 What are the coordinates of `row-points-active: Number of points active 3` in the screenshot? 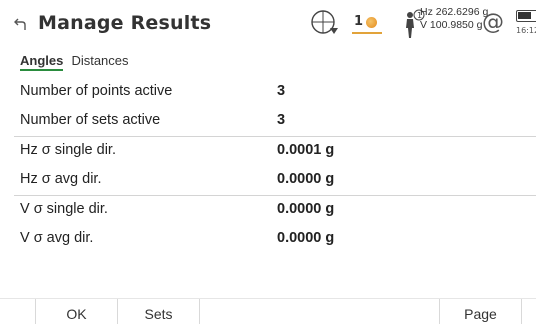 It's located at (268, 92).